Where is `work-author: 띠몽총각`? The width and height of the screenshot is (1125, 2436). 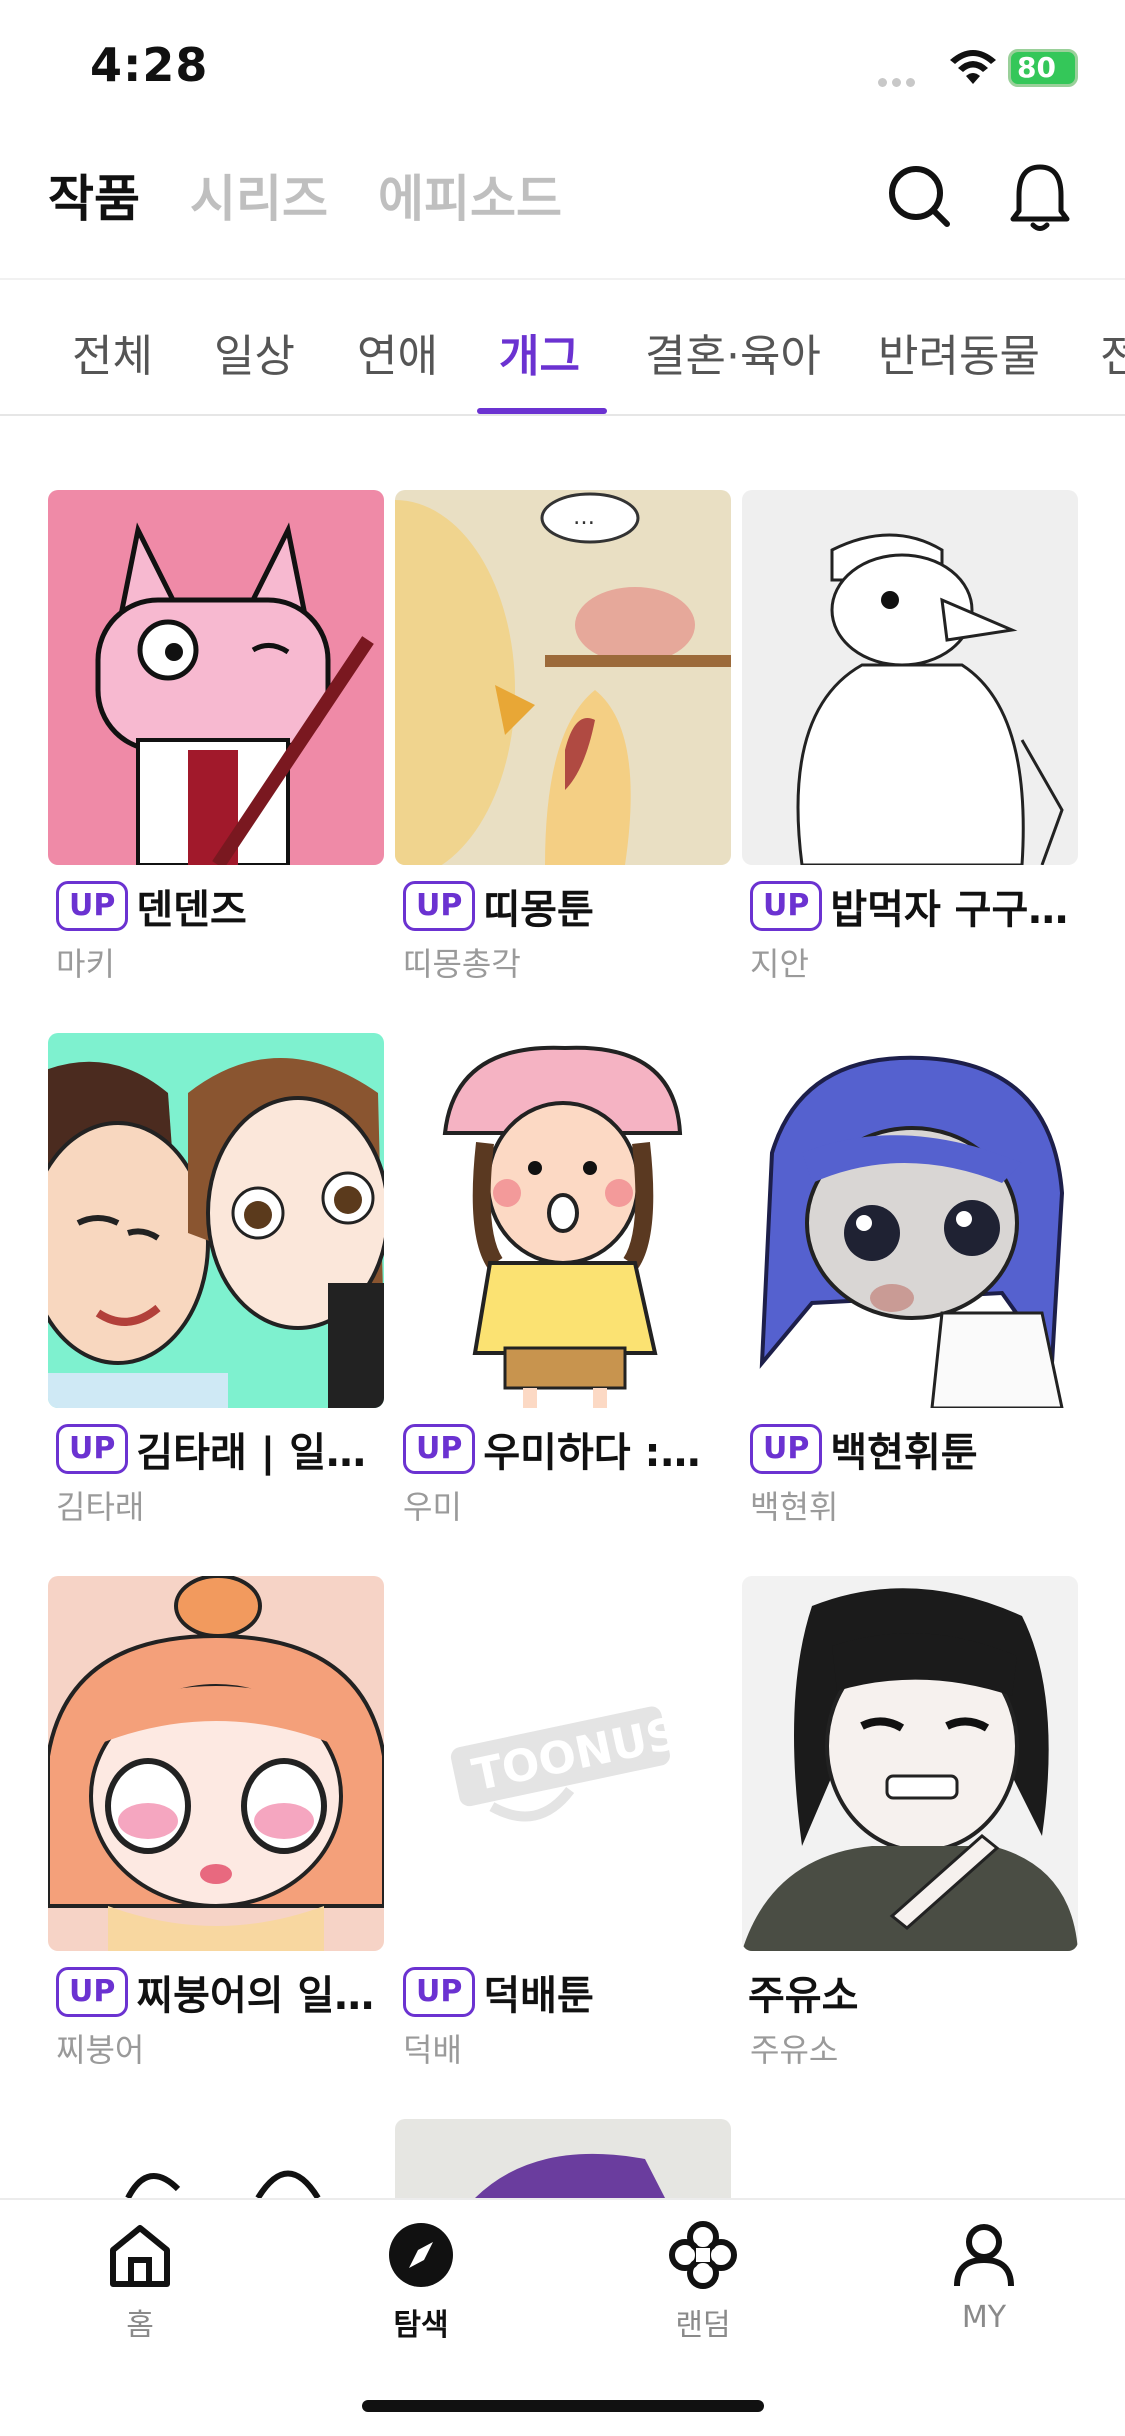
work-author: 띠몽총각 is located at coordinates (462, 964).